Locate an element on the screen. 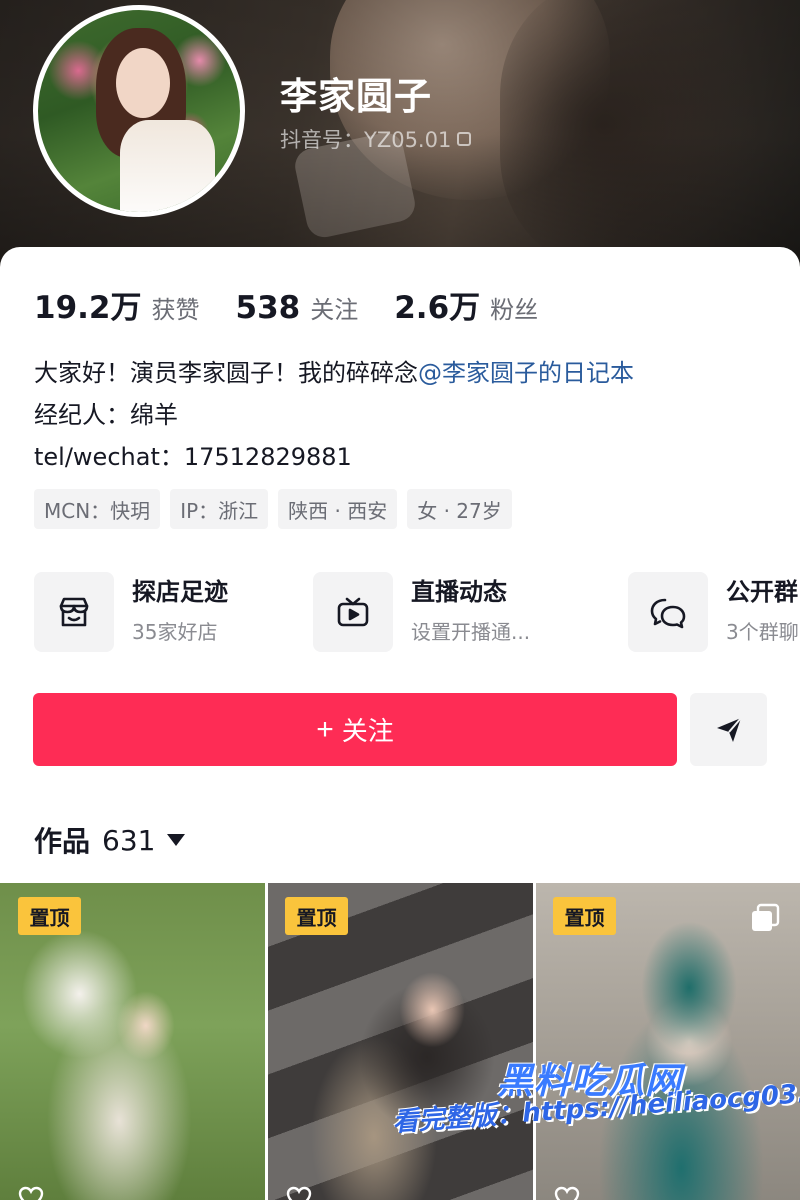 This screenshot has width=800, height=1200. stat-following: 538 关注 is located at coordinates (297, 308).